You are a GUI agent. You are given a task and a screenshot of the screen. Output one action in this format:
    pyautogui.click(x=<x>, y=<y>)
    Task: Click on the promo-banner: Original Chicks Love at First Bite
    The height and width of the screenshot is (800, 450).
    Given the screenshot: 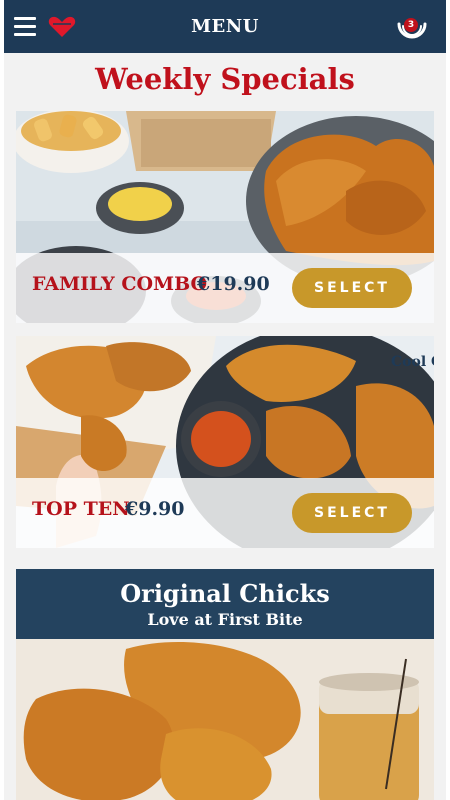 What is the action you would take?
    pyautogui.click(x=225, y=604)
    